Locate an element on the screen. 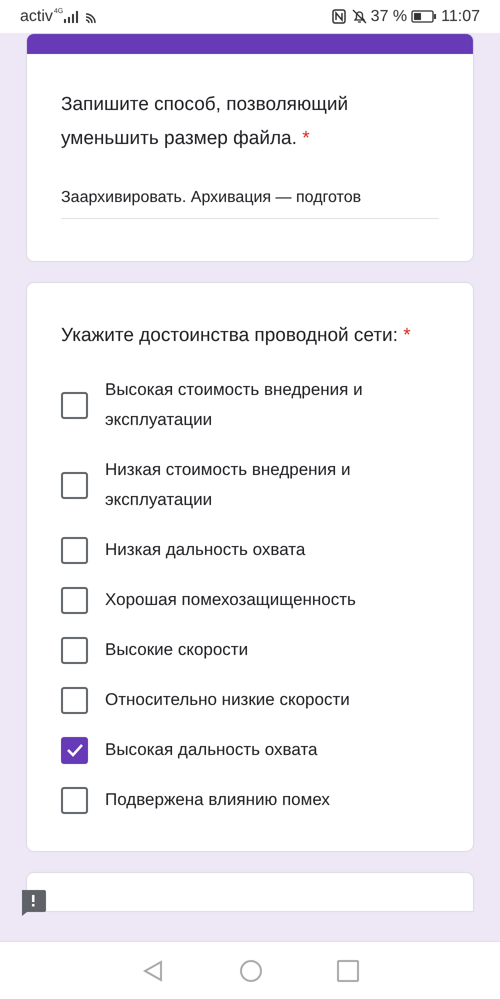  check-icon is located at coordinates (75, 750).